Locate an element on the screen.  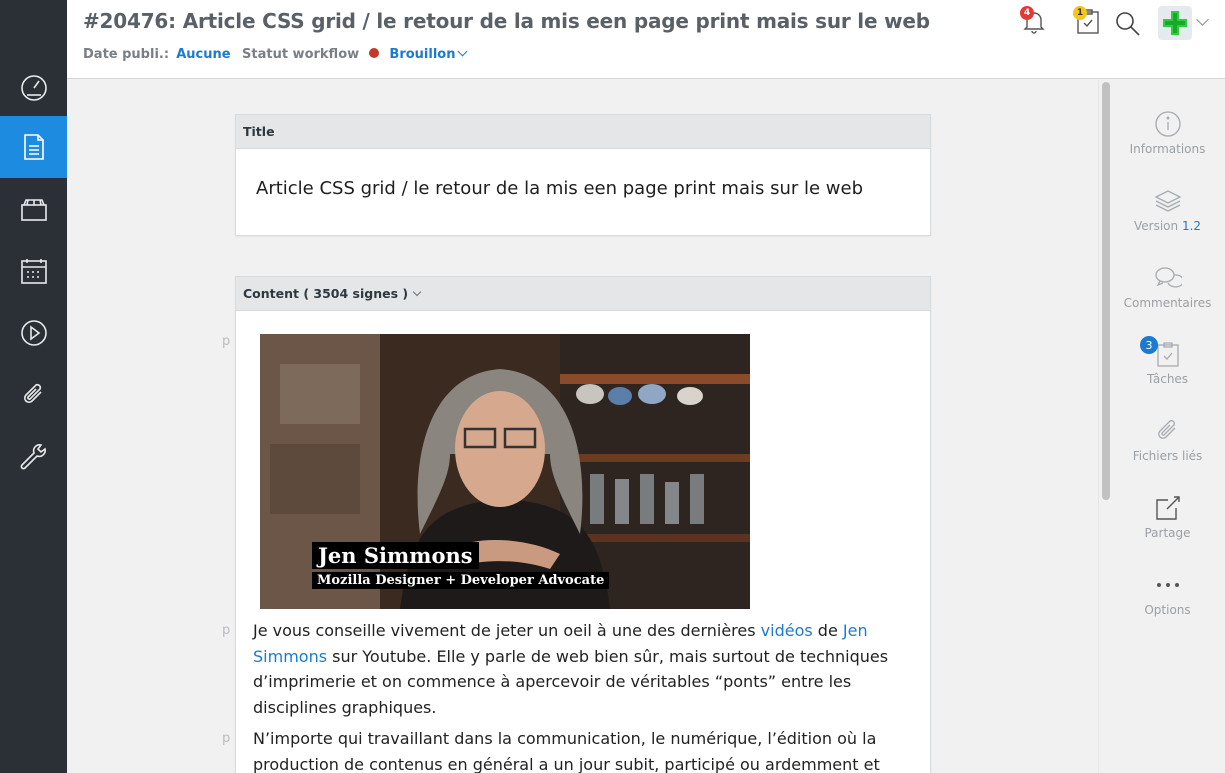
videos-link: vidéos is located at coordinates (787, 630).